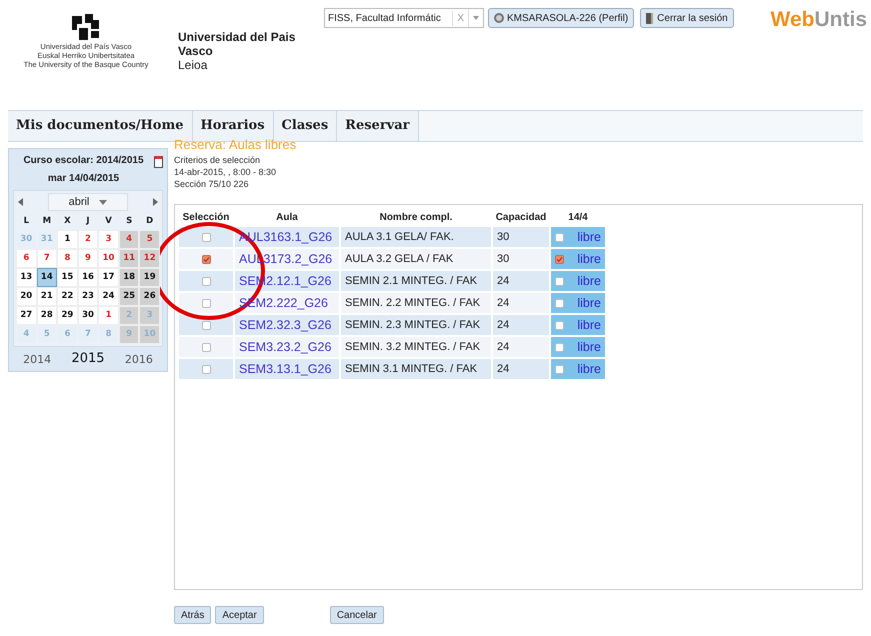 Image resolution: width=871 pixels, height=636 pixels. What do you see at coordinates (26, 315) in the screenshot?
I see `calendar-day: 27` at bounding box center [26, 315].